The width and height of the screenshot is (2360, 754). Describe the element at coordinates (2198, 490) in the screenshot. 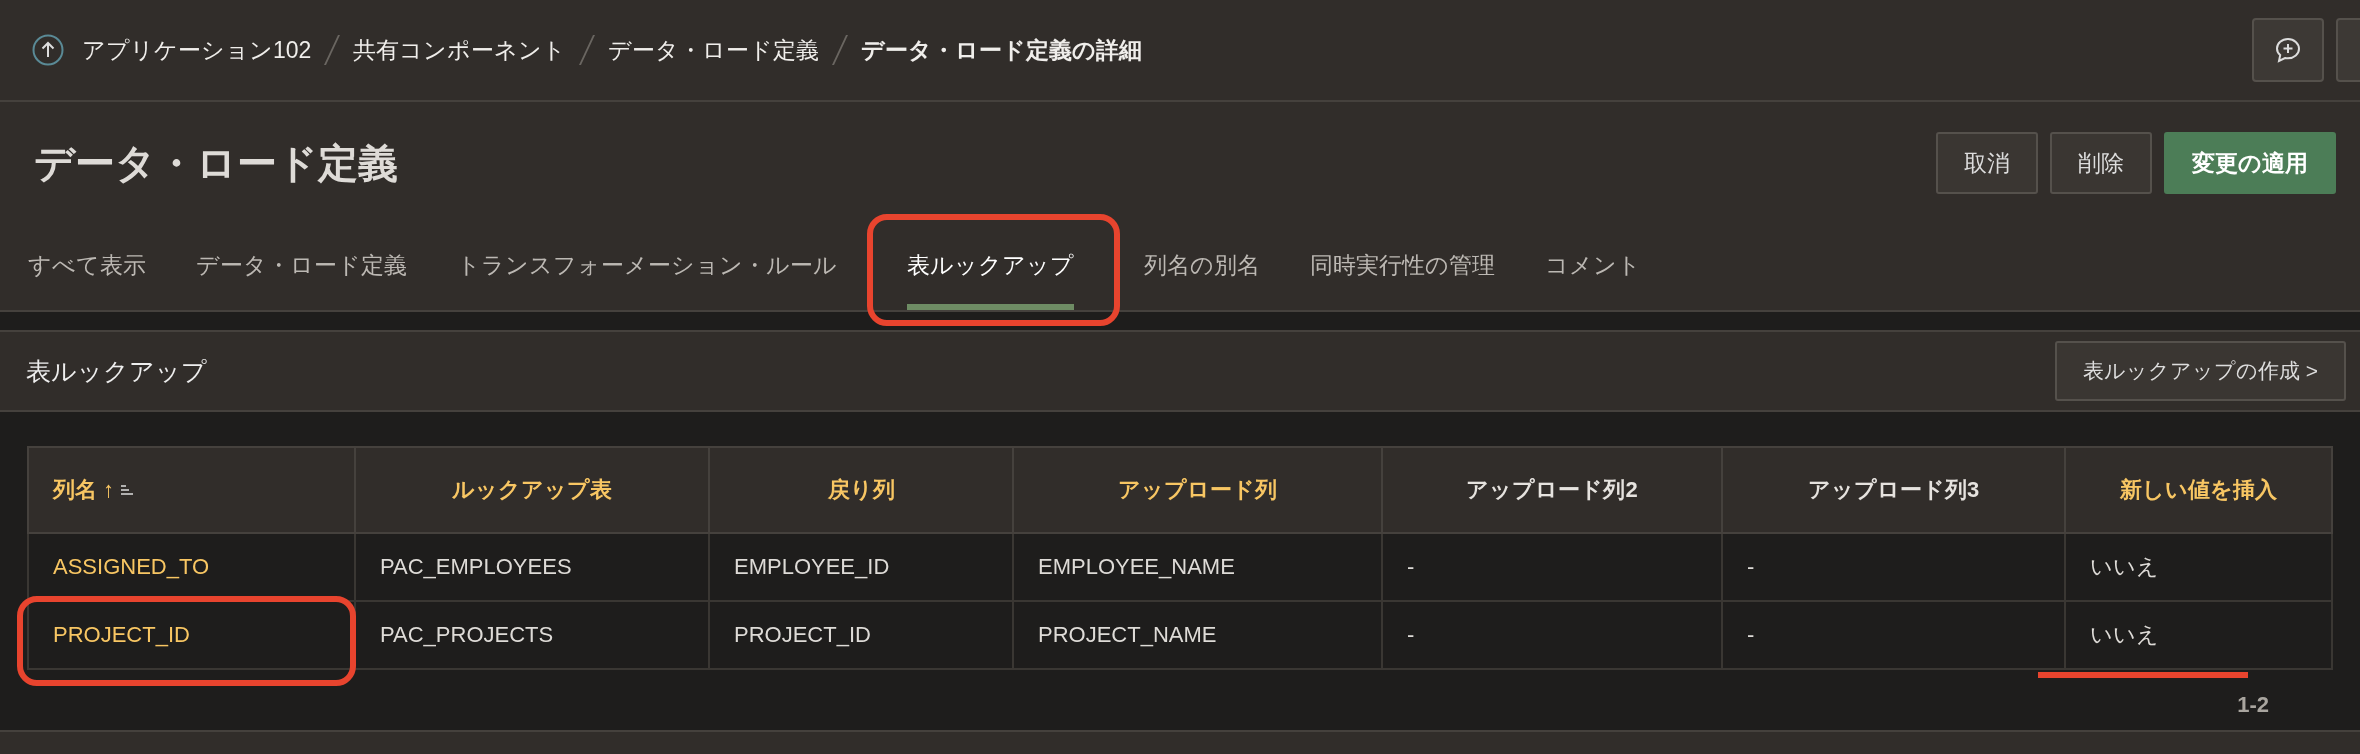

I see `column-header: 新しい値を挿入` at that location.